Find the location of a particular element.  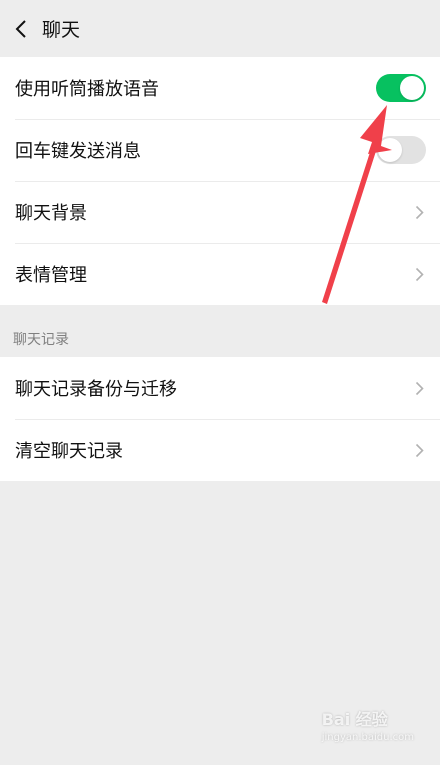

watermark-logo: Bai 经验 jingyan.baidu.com is located at coordinates (368, 724).